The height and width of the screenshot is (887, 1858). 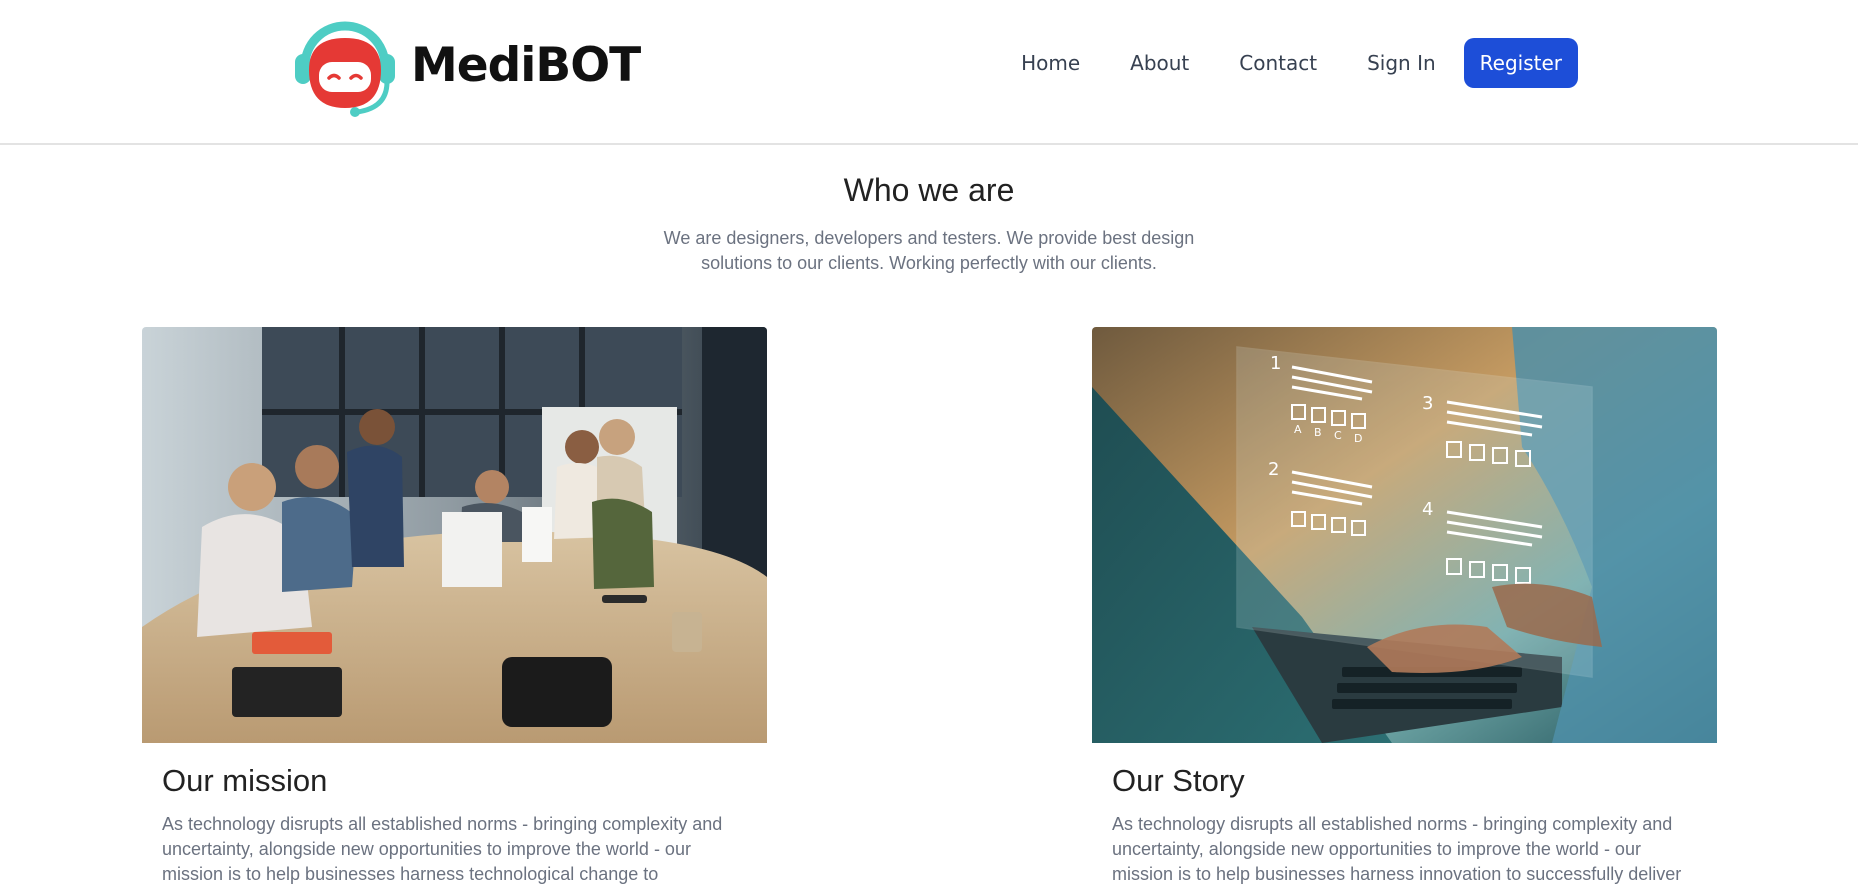 What do you see at coordinates (345, 65) in the screenshot?
I see `robot-headset-icon` at bounding box center [345, 65].